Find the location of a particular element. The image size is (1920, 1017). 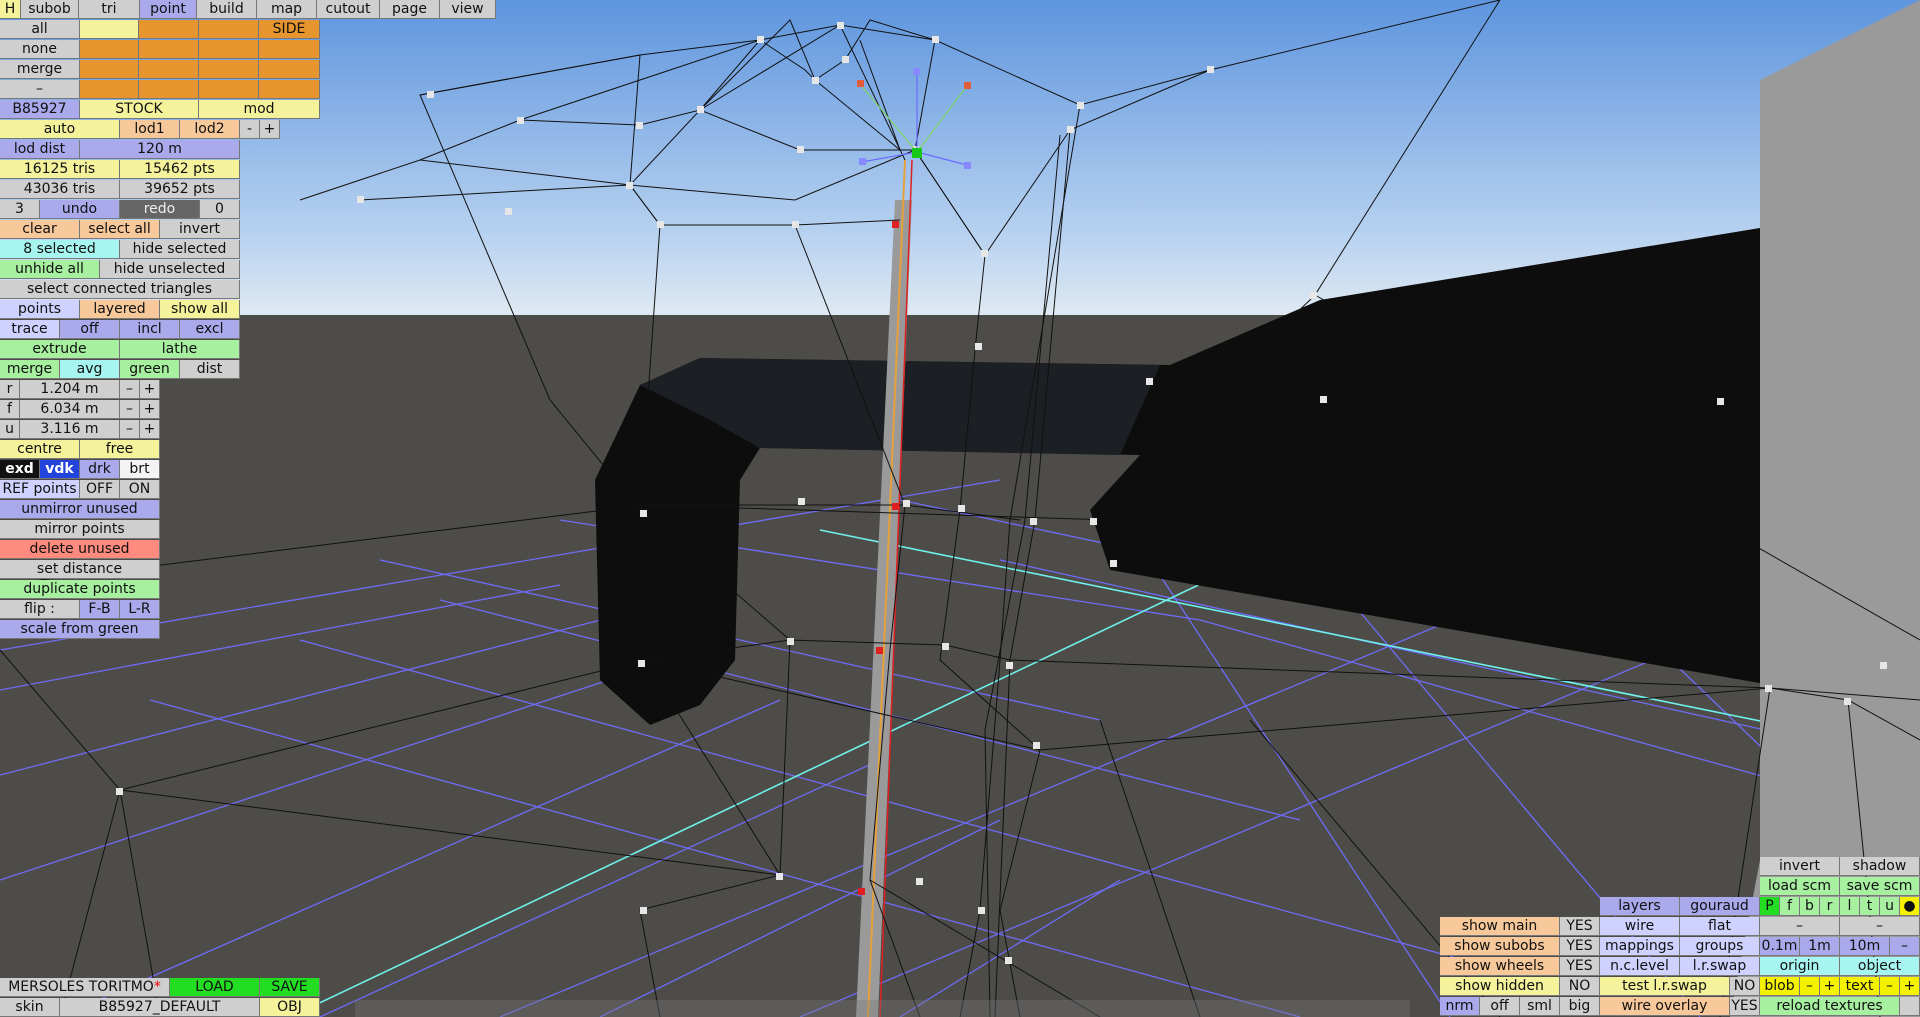

mirror-points-button: mirror points is located at coordinates (80, 529).